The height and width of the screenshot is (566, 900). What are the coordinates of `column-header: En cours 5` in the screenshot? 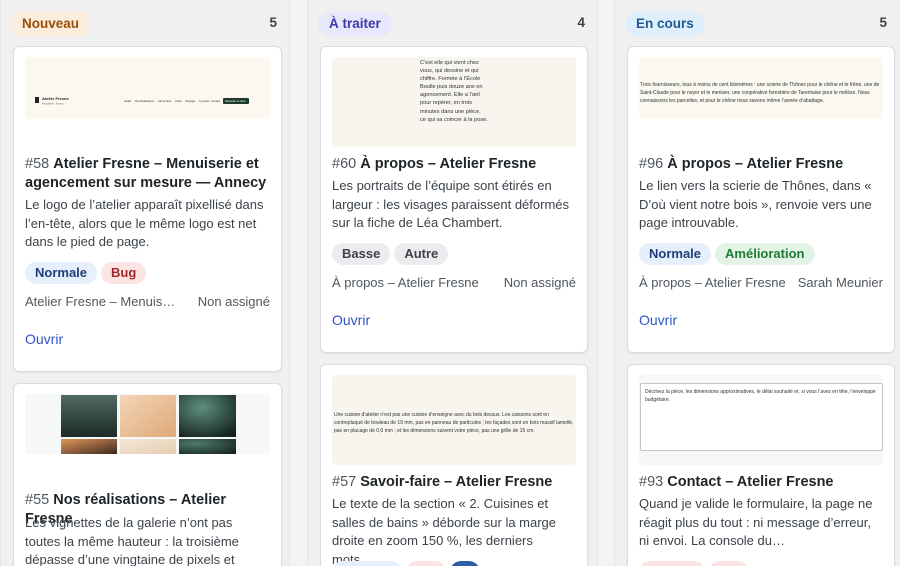 It's located at (757, 24).